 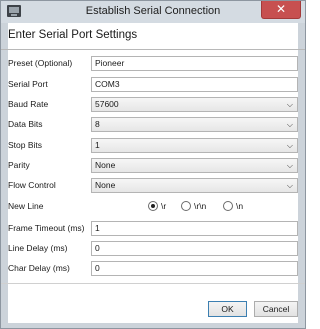 What do you see at coordinates (25, 145) in the screenshot?
I see `stop-bits-label: Stop Bits` at bounding box center [25, 145].